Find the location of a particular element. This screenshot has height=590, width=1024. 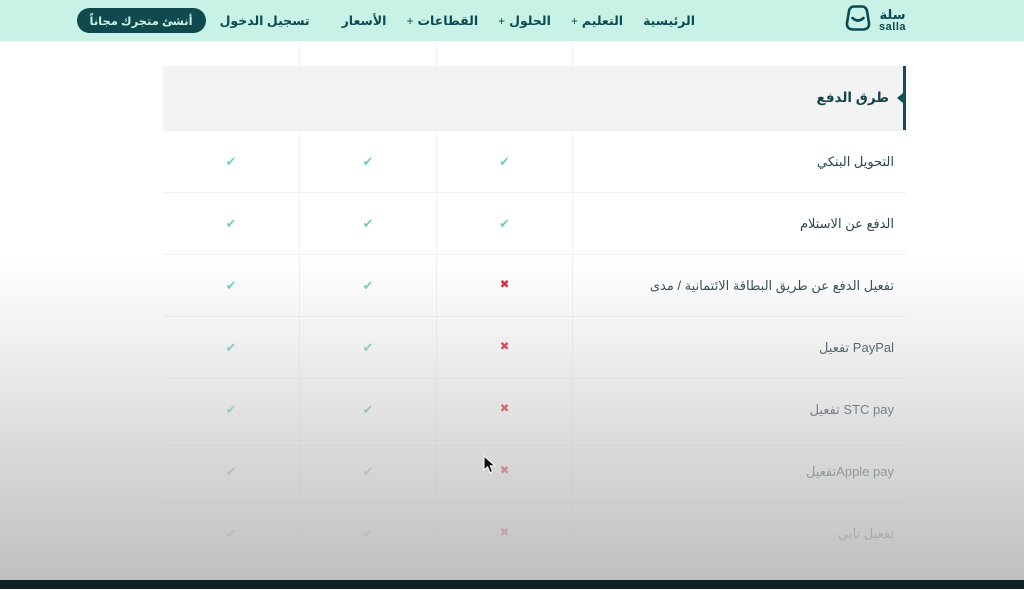

table-row: STC pay تفعيل ✖ ✔ ✔ is located at coordinates (534, 410).